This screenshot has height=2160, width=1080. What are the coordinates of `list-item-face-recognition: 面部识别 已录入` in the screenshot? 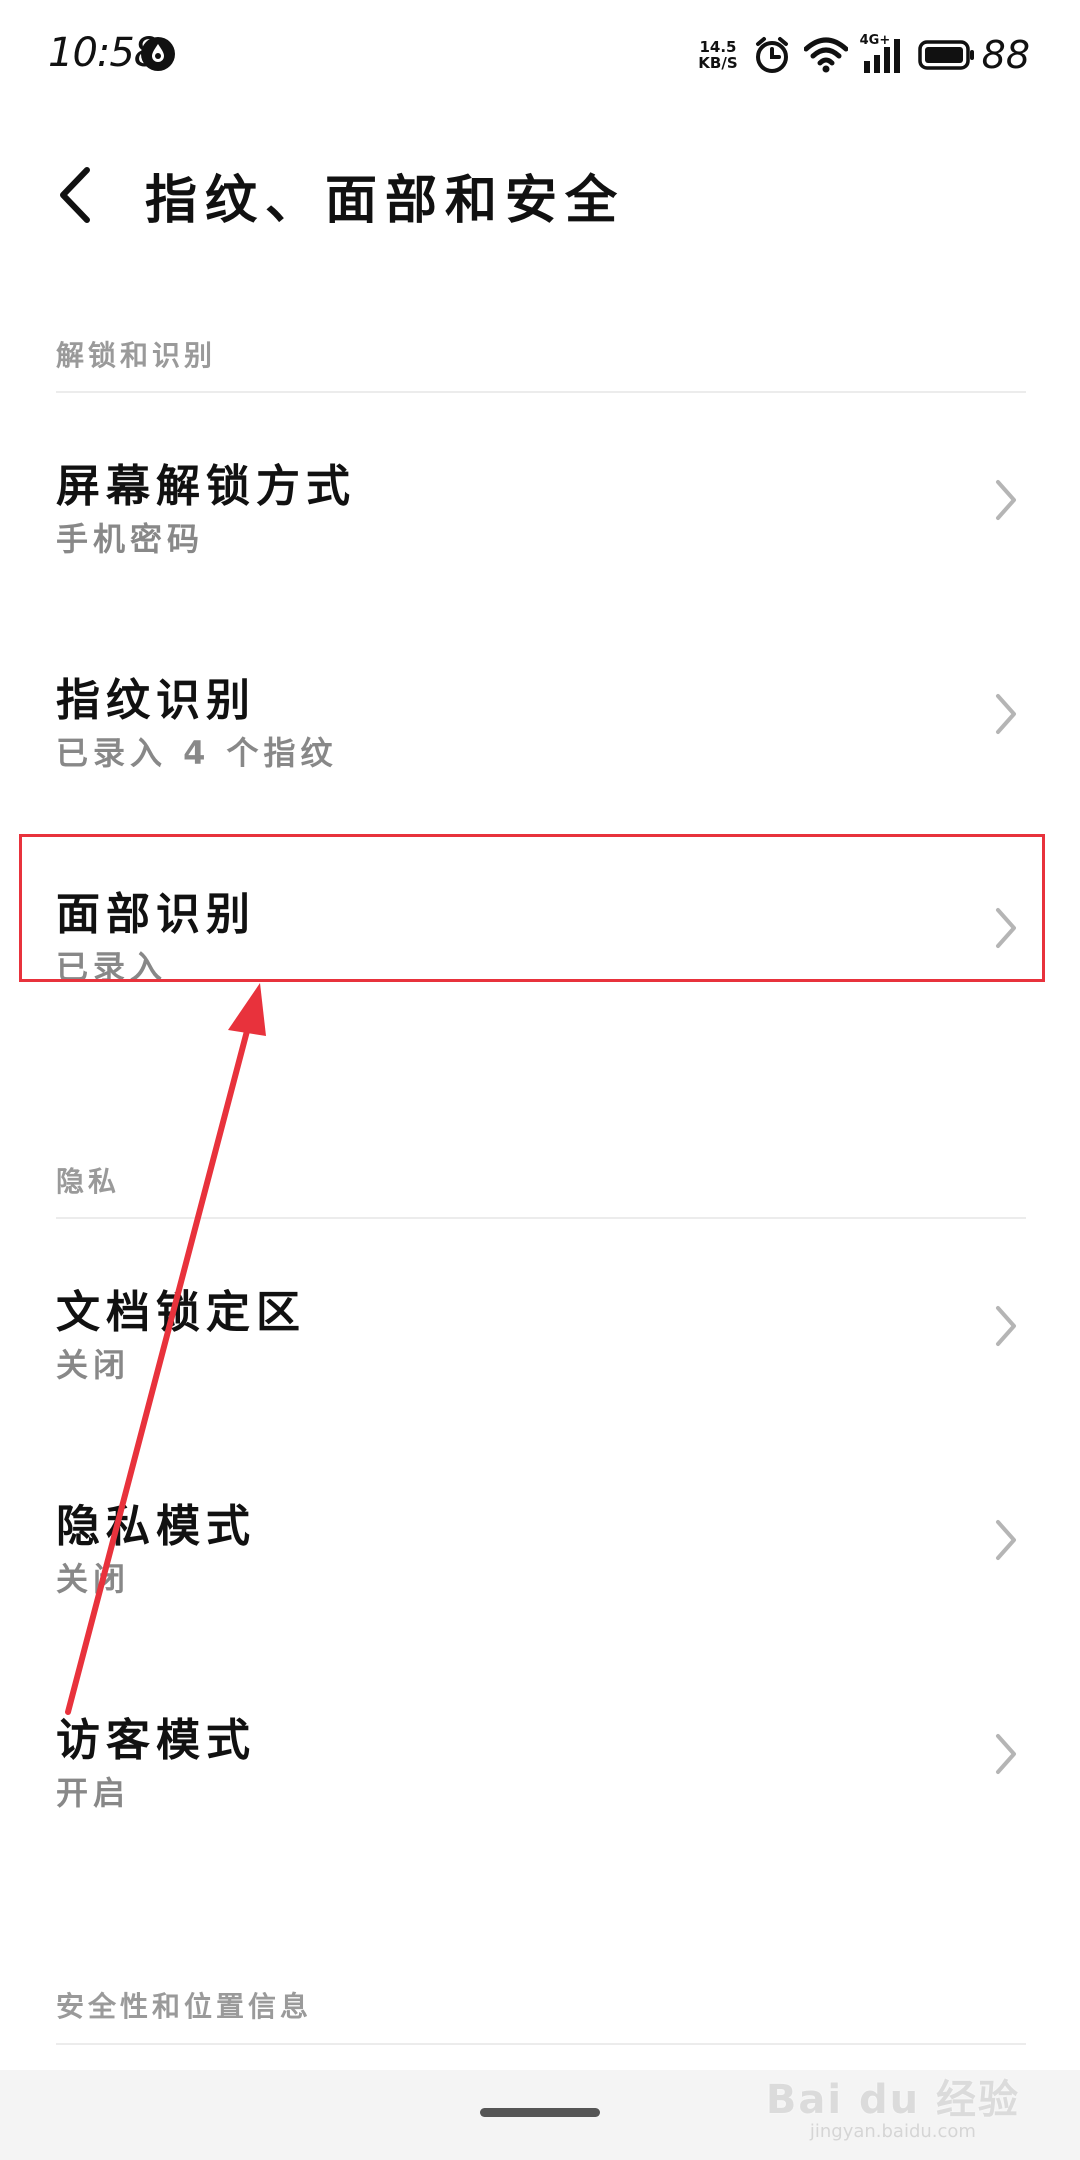 It's located at (540, 928).